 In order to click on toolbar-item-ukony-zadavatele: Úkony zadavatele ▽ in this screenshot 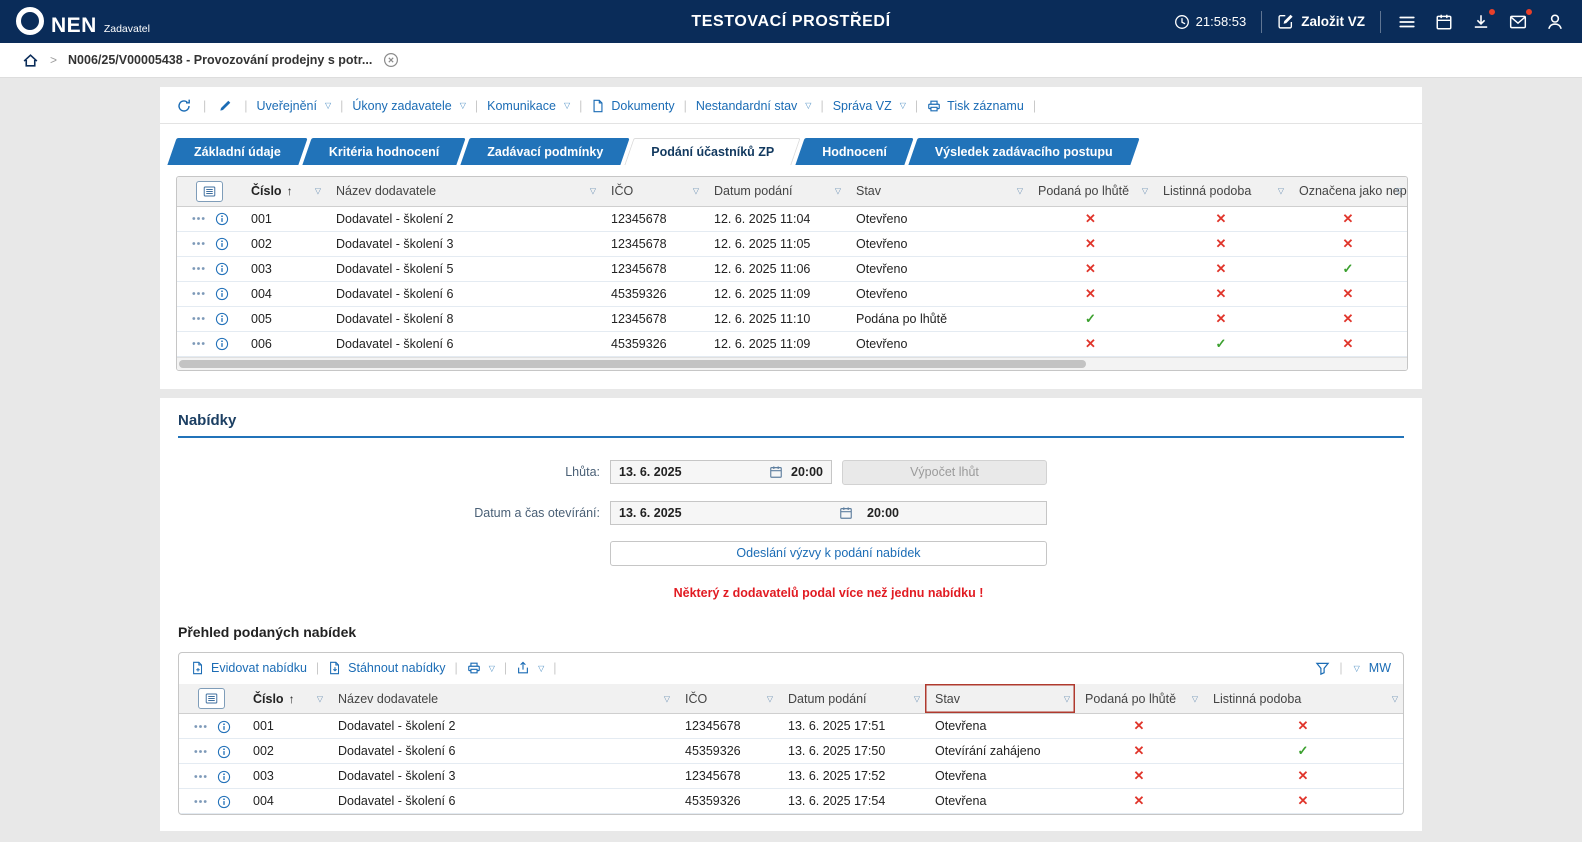, I will do `click(409, 106)`.